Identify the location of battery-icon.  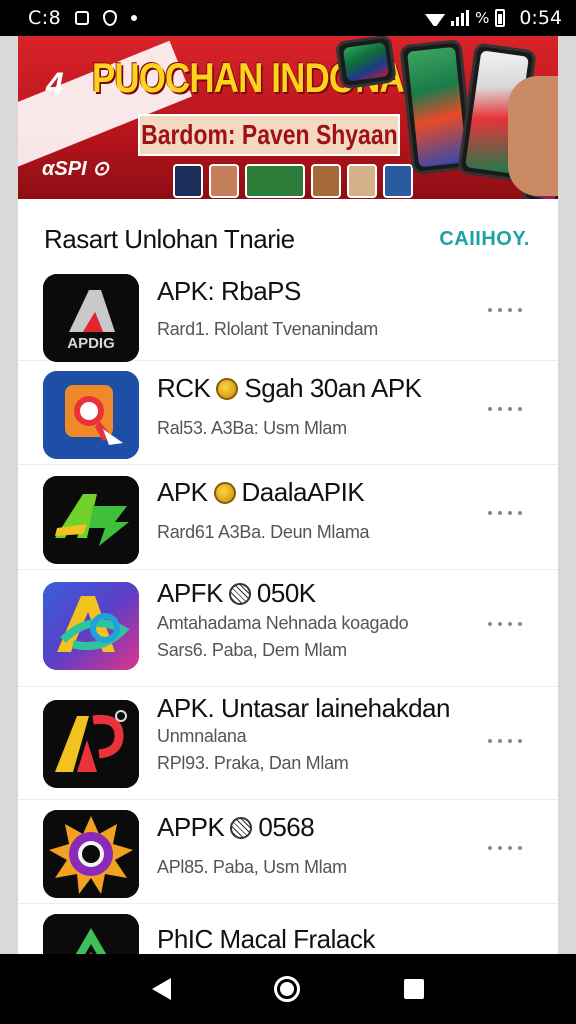
(500, 18).